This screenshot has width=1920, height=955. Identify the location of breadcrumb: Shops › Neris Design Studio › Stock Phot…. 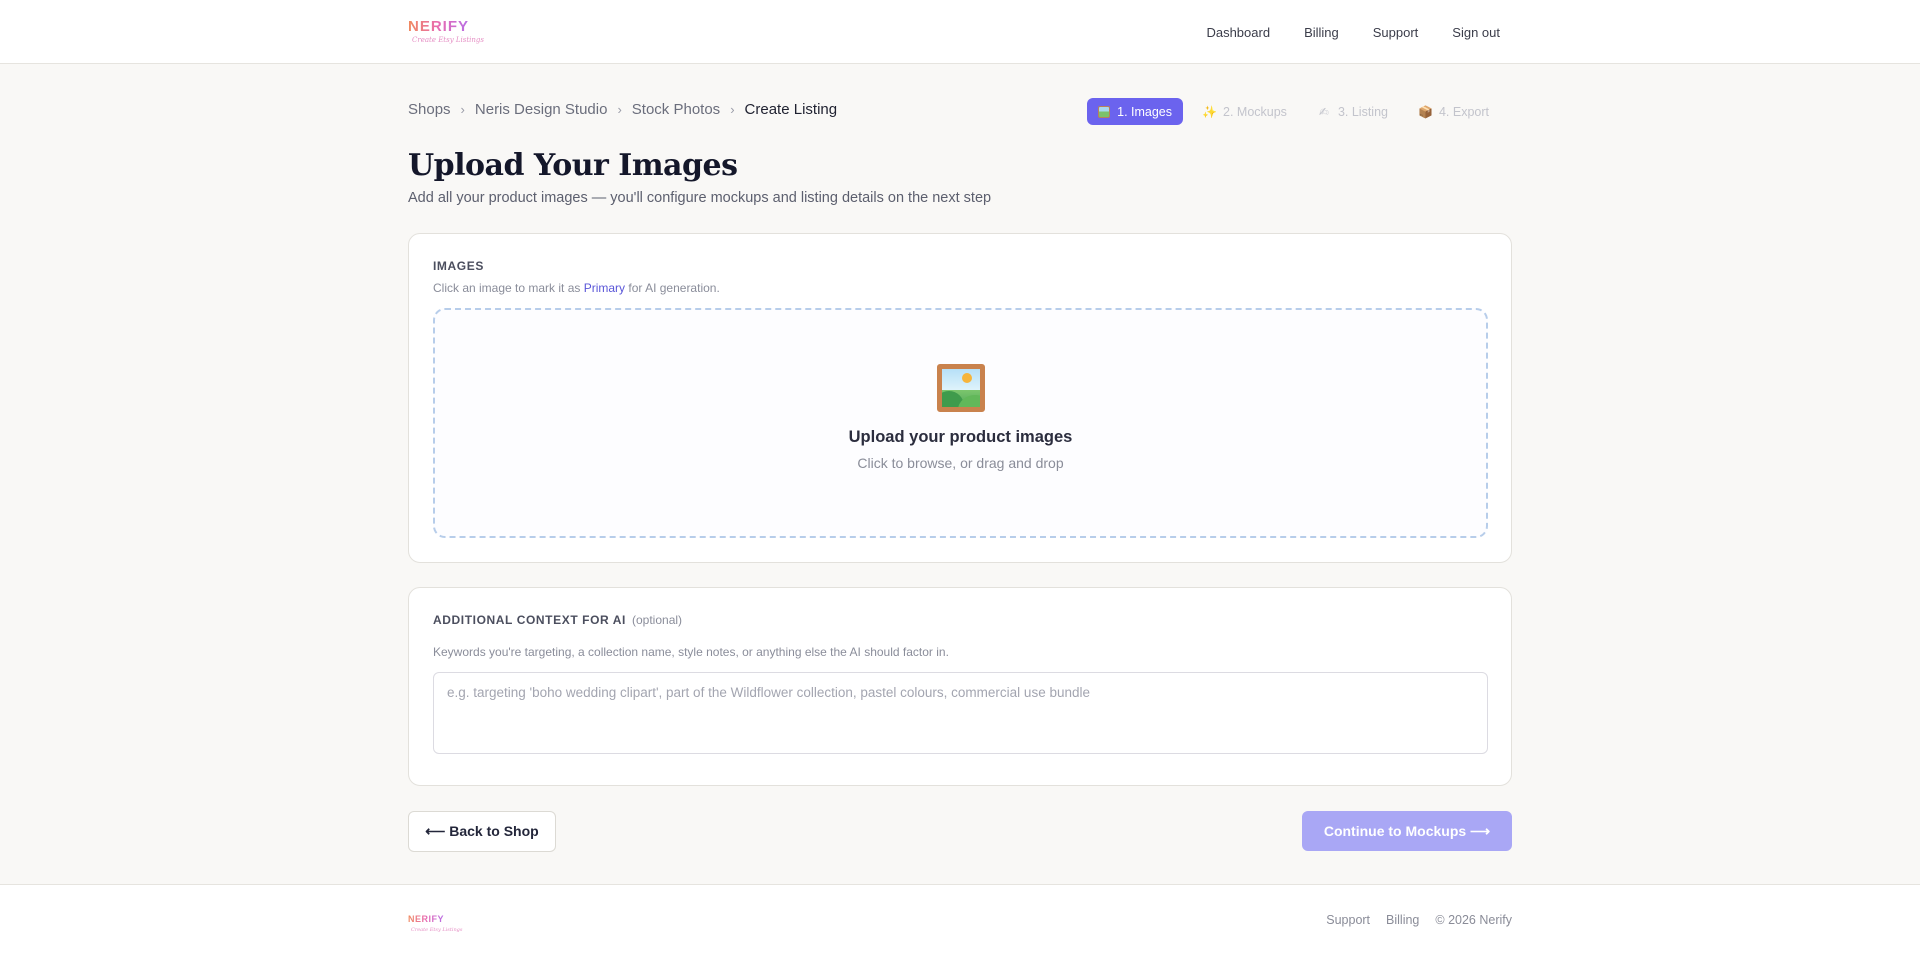
(622, 109).